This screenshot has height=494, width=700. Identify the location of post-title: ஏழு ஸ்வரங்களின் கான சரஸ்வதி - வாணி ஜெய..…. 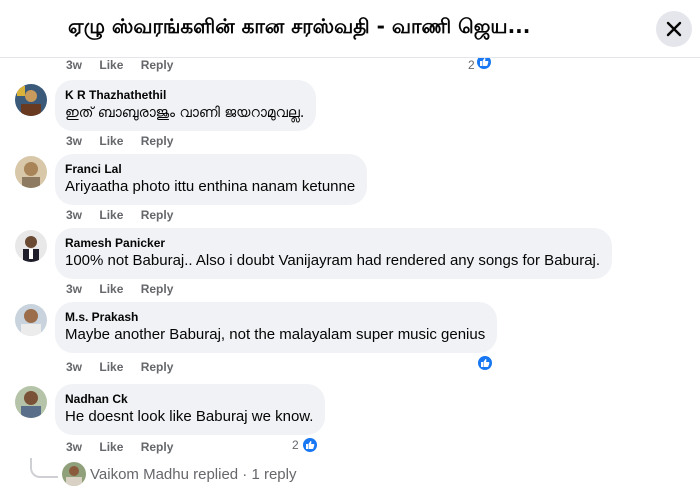
(299, 26).